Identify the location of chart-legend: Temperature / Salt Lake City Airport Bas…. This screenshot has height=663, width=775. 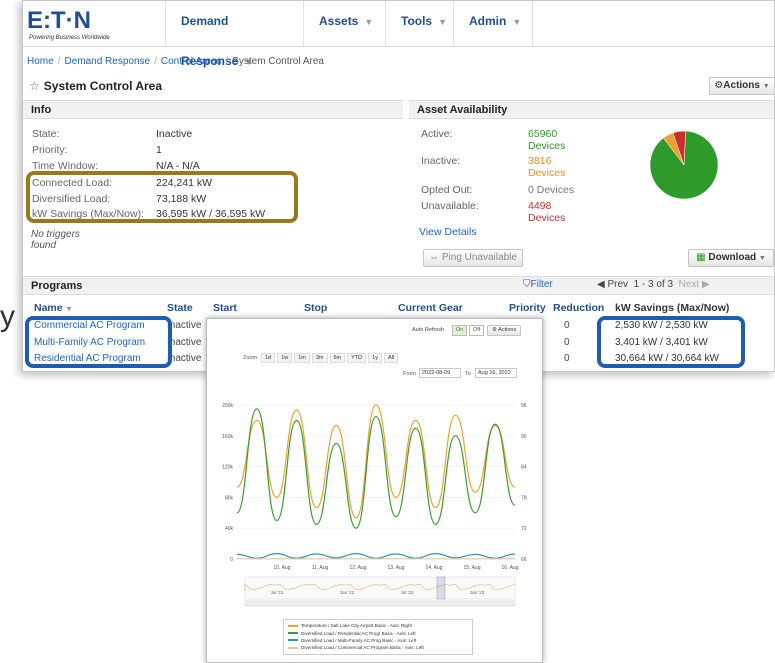
(378, 637).